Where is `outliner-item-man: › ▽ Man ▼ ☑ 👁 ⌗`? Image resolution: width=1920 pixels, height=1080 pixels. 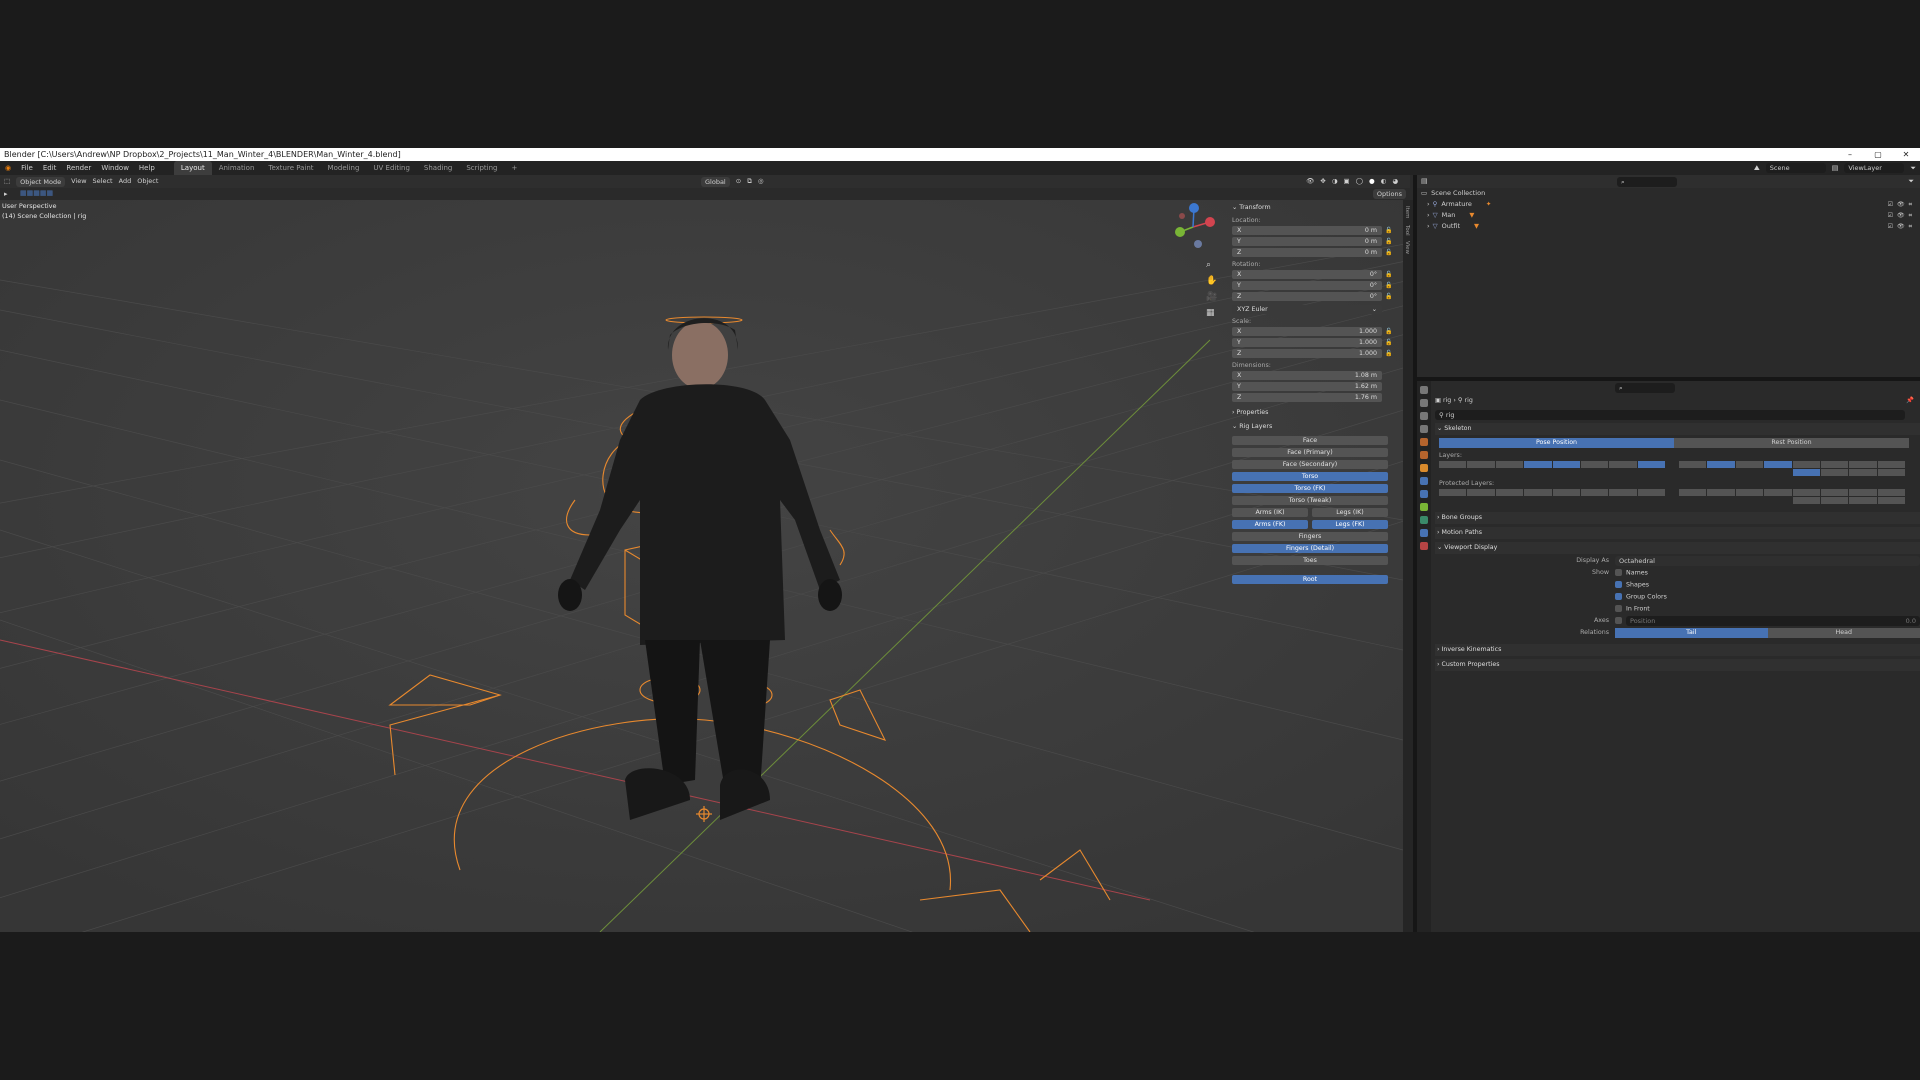 outliner-item-man: › ▽ Man ▼ ☑ 👁 ⌗ is located at coordinates (1668, 215).